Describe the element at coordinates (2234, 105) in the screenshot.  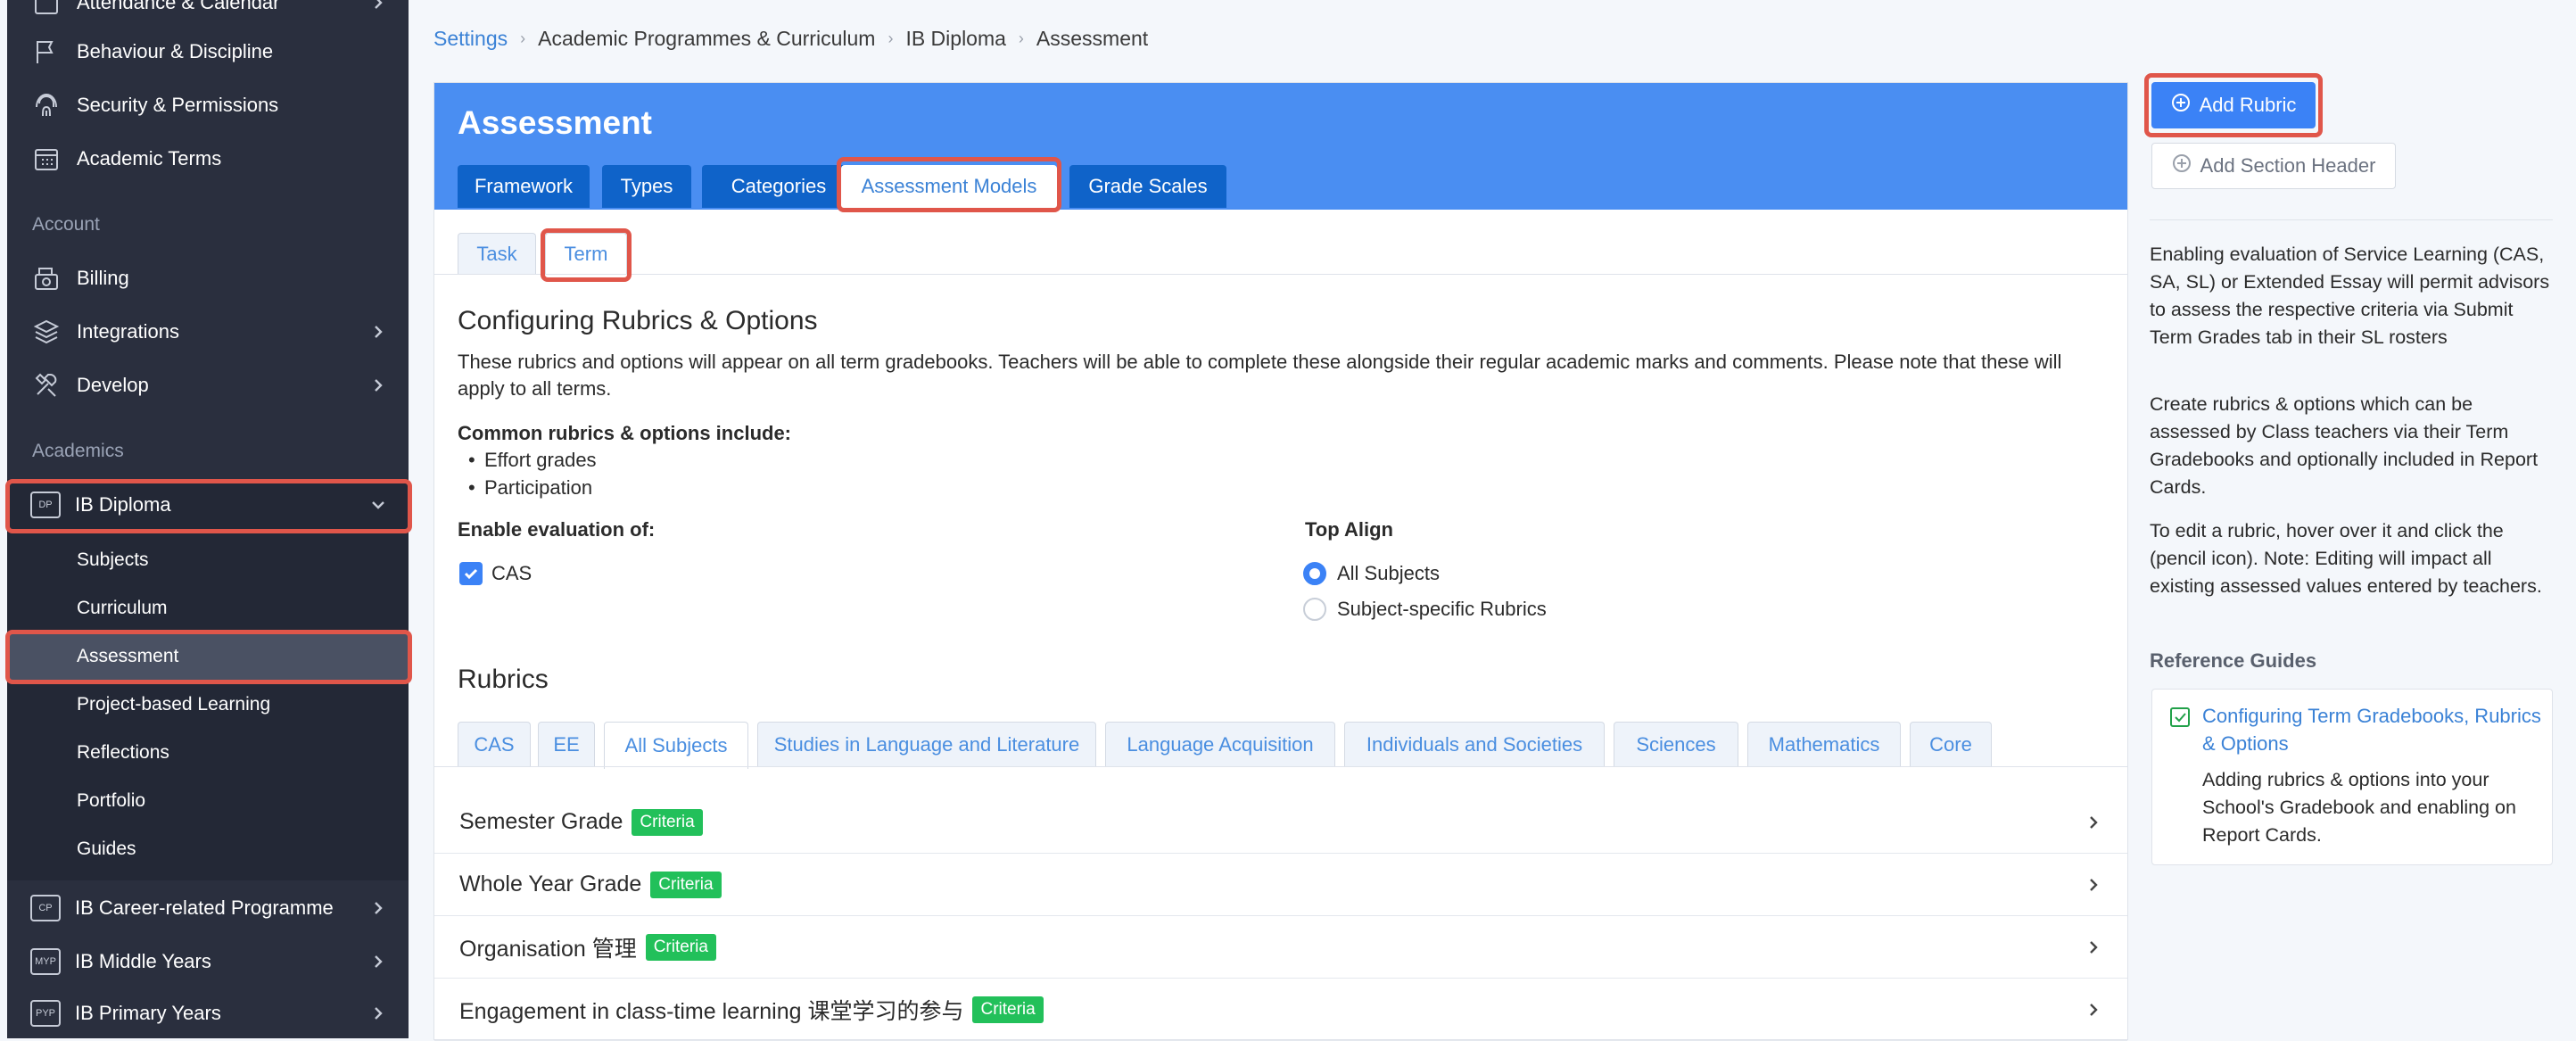
I see `add-rubric-button: Add Rubric` at that location.